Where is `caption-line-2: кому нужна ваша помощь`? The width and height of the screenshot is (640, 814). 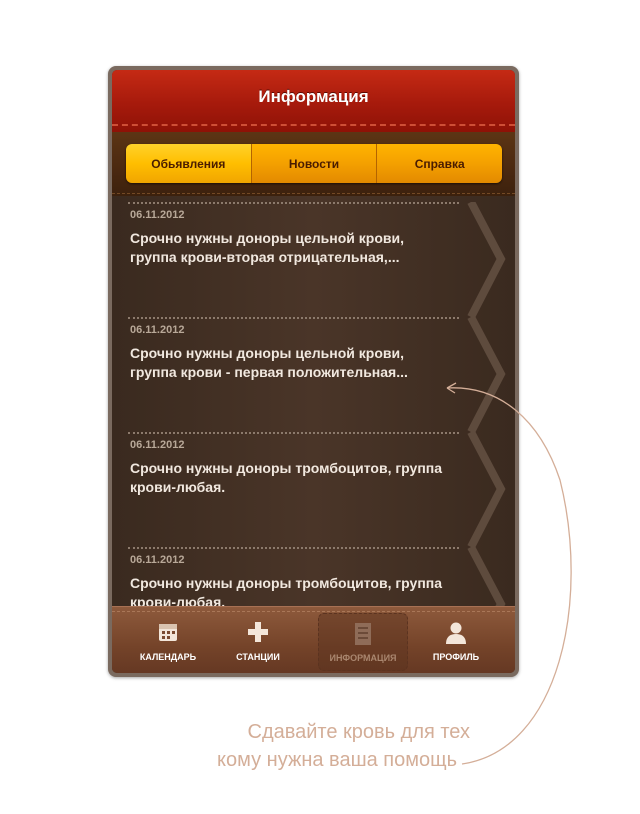
caption-line-2: кому нужна ваша помощь is located at coordinates (337, 760).